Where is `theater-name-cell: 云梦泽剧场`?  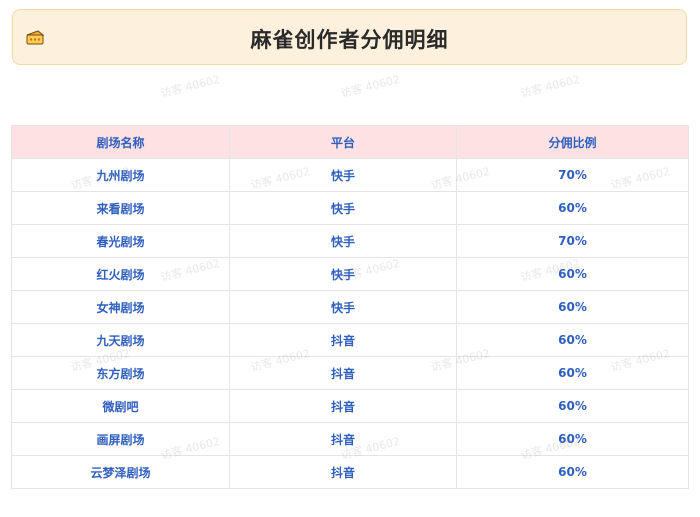
theater-name-cell: 云梦泽剧场 is located at coordinates (120, 472).